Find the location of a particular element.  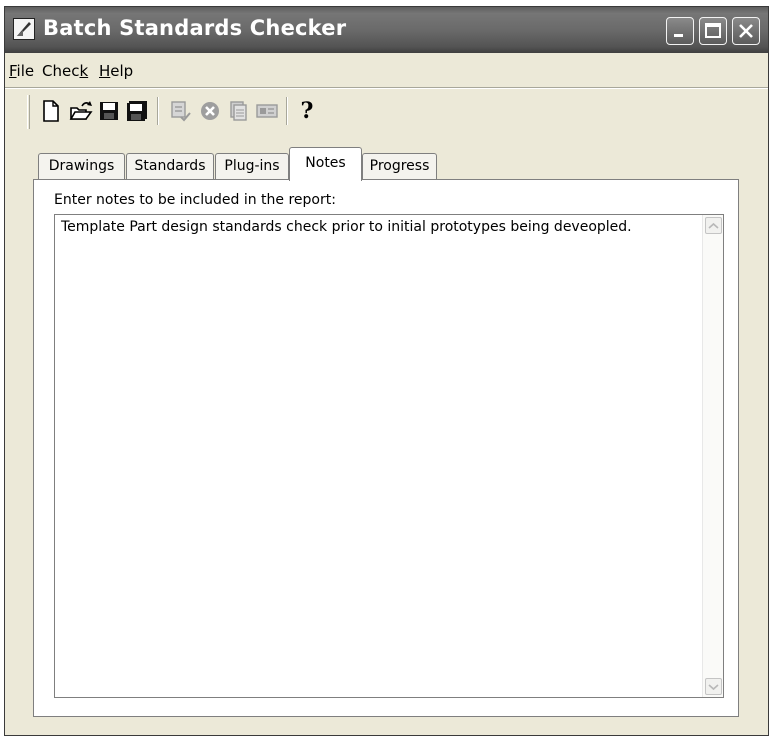

tab-standards: Standards is located at coordinates (170, 166).